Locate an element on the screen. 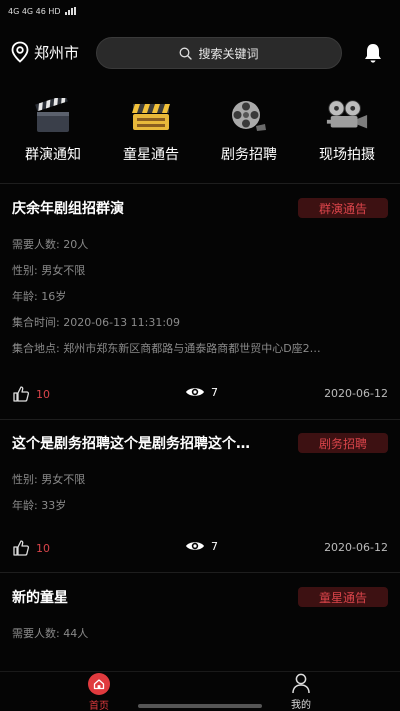  category-on-site-shooting: 现场拍摄 is located at coordinates (347, 132).